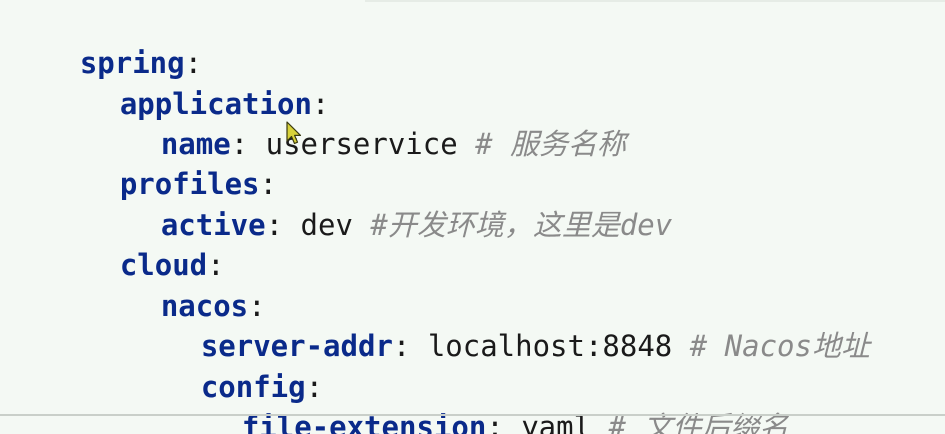  What do you see at coordinates (294, 133) in the screenshot?
I see `mouse-pointer-icon` at bounding box center [294, 133].